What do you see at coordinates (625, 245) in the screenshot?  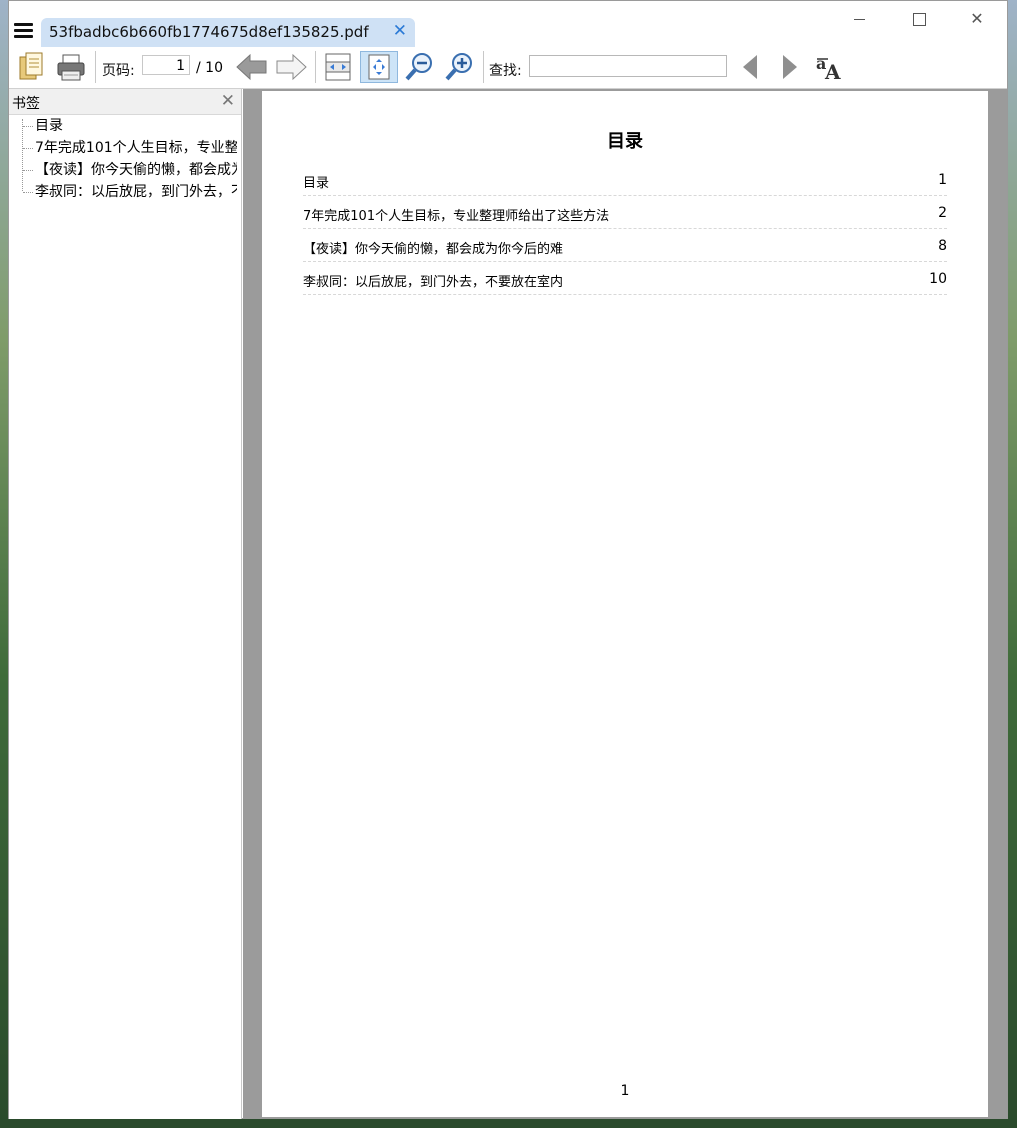 I see `toc-row: 【夜读】你今天偷的懒，都会成为你今后的难 8` at bounding box center [625, 245].